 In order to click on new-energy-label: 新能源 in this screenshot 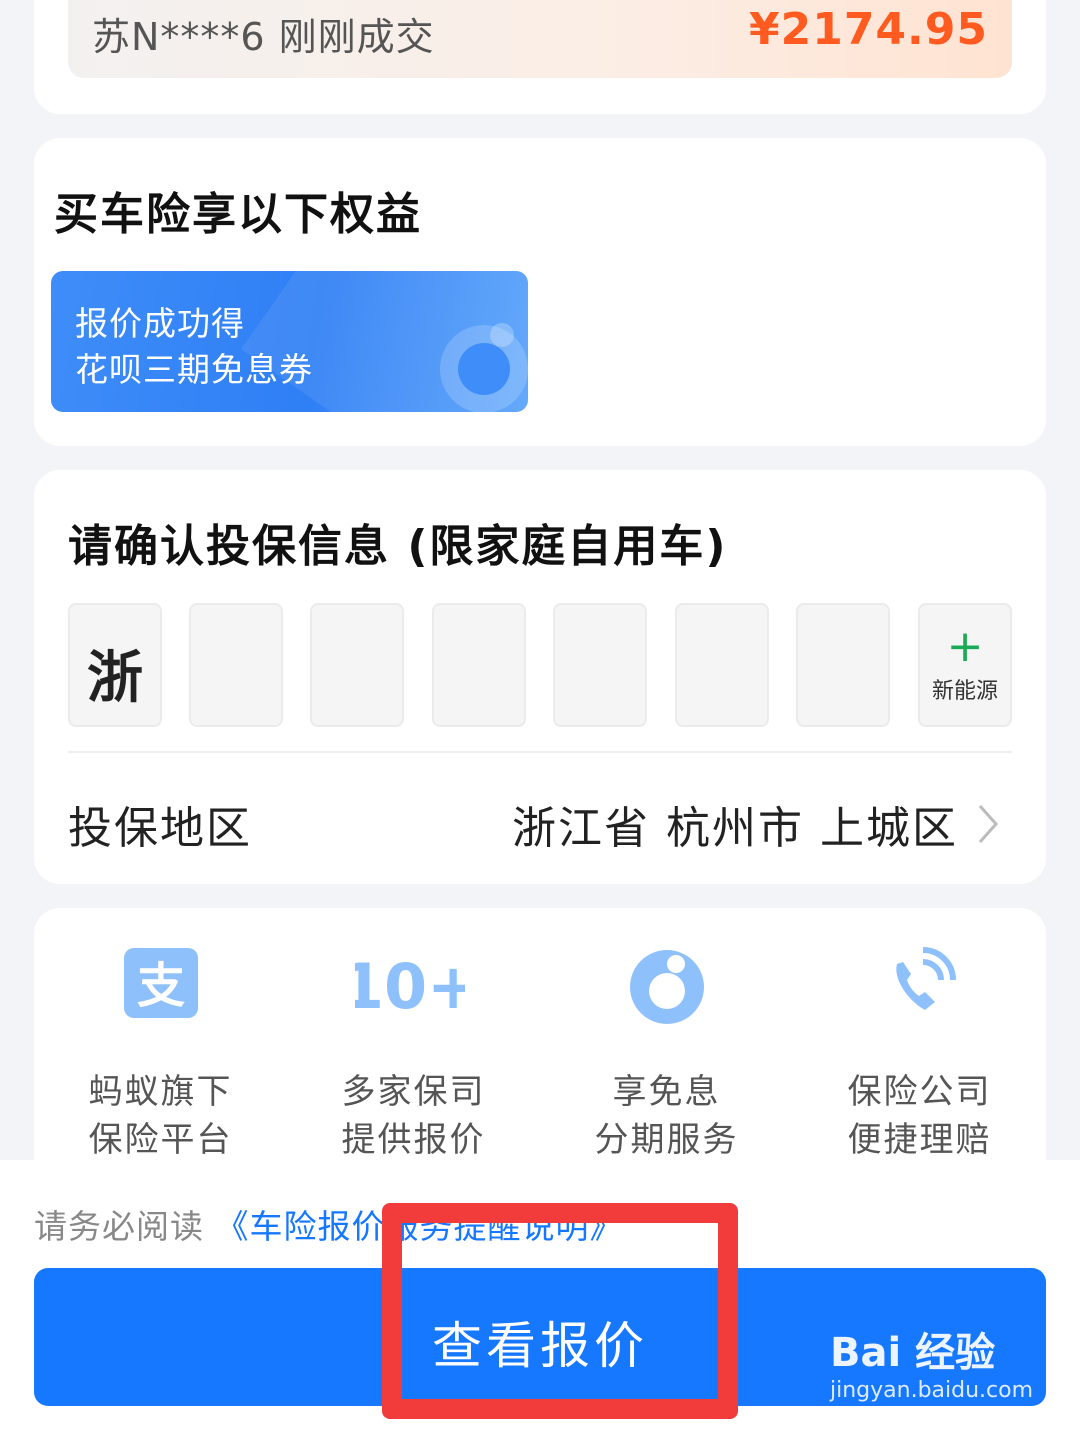, I will do `click(964, 691)`.